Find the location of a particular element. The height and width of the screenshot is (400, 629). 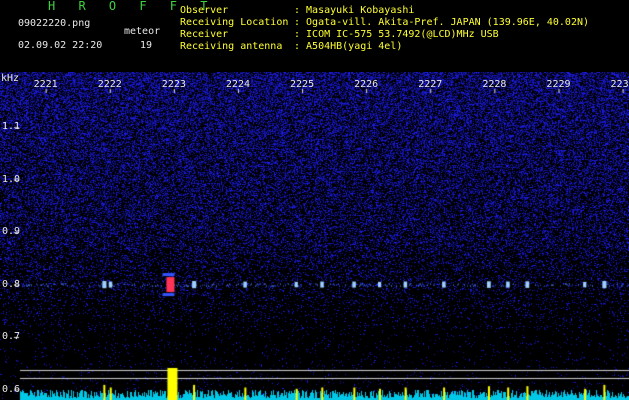

info-value-receiver: : ICOM IC-575 53.7492(@LCD)MHz USB is located at coordinates (396, 34).